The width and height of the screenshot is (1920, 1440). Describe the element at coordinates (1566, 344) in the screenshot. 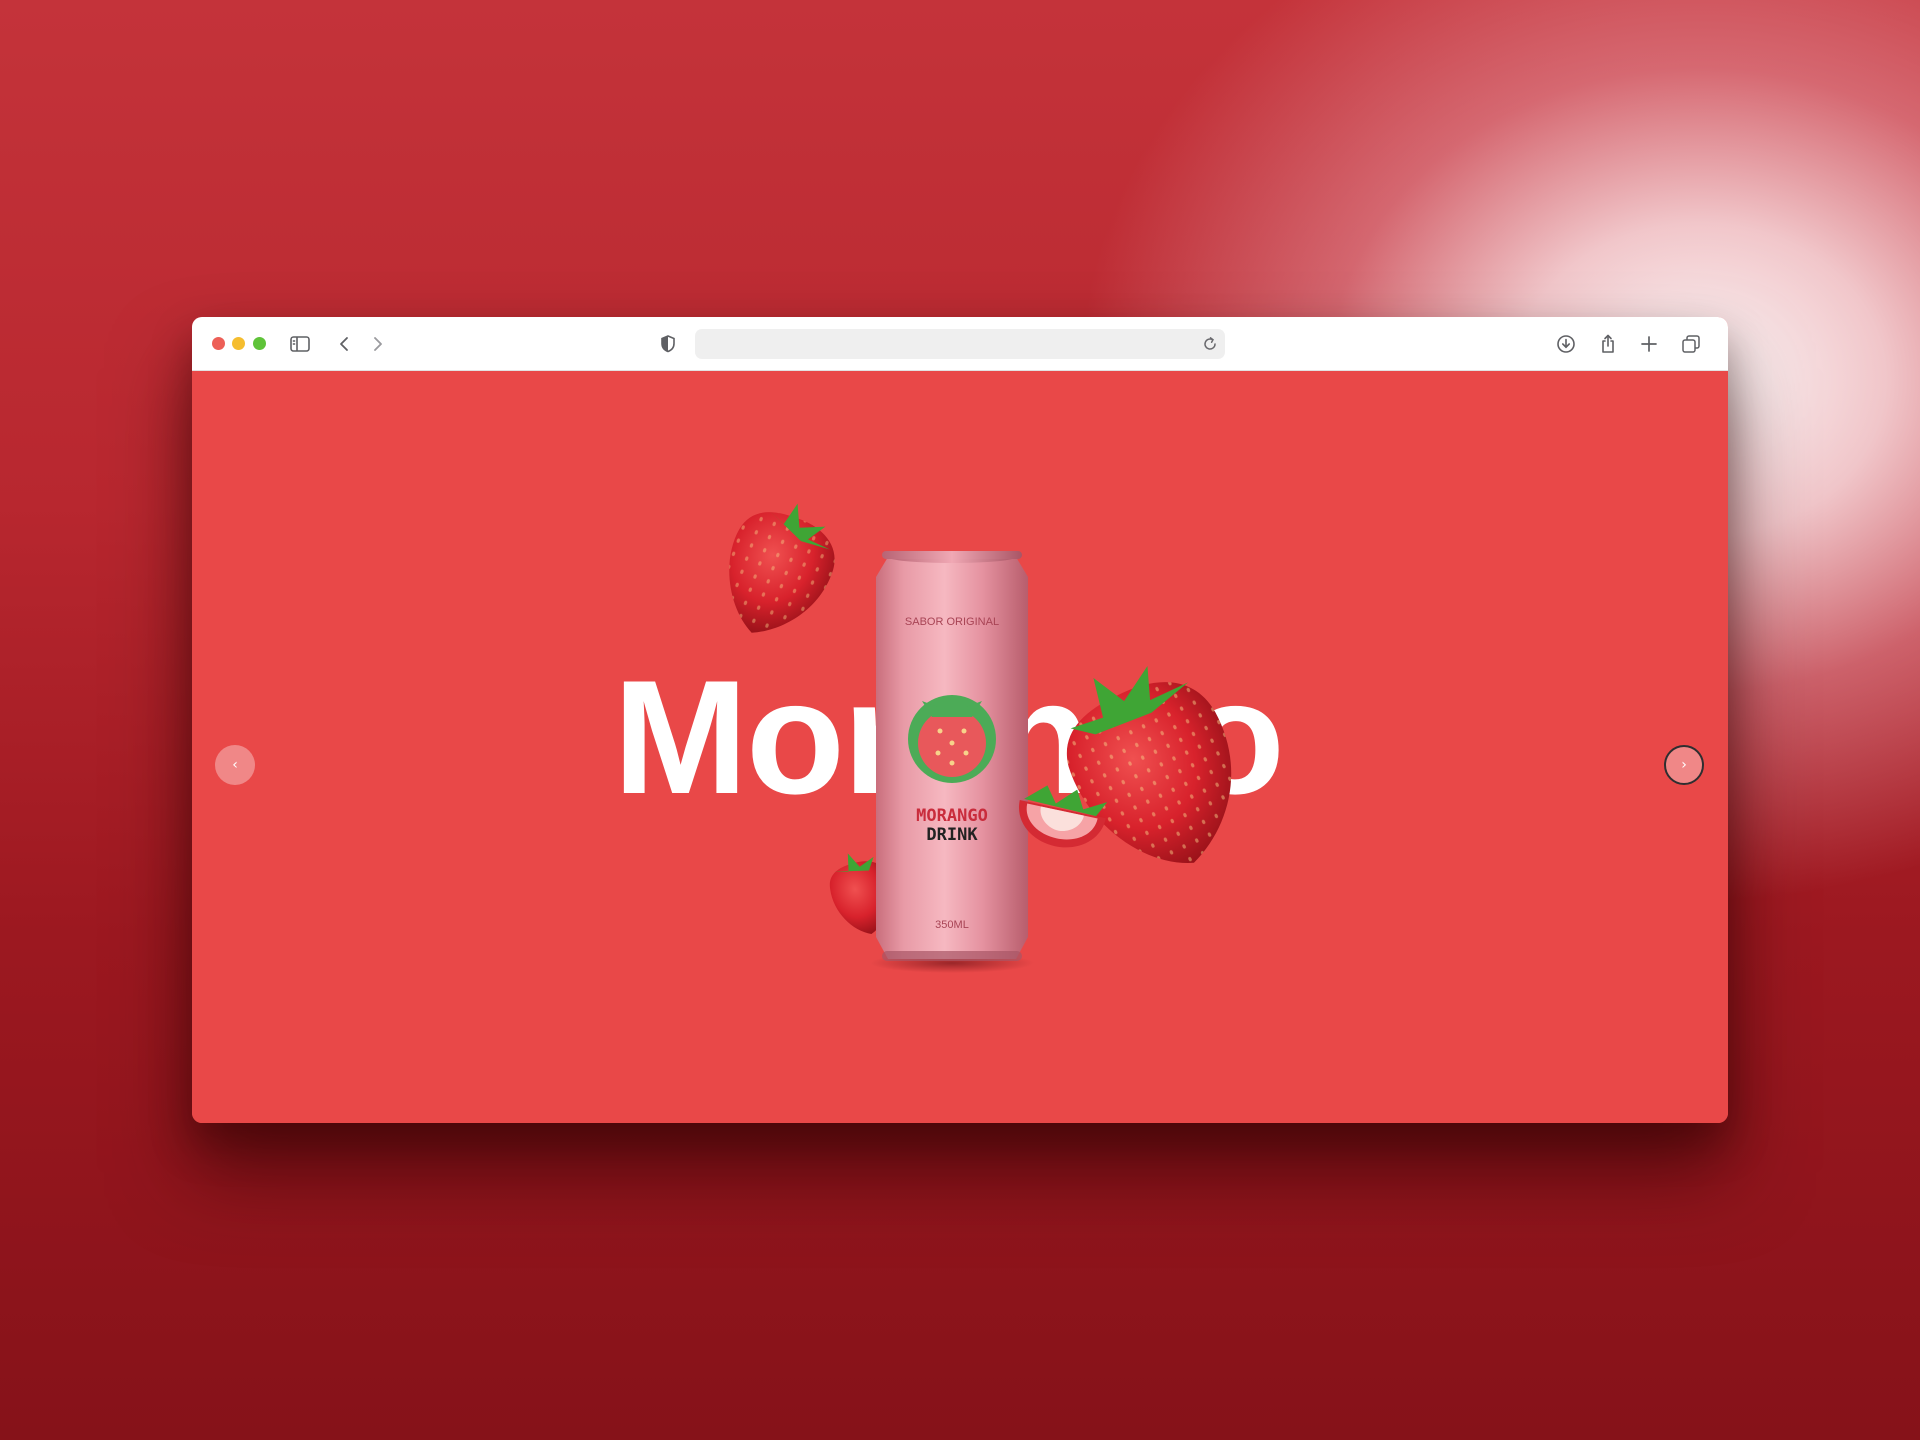

I see `download-icon` at that location.